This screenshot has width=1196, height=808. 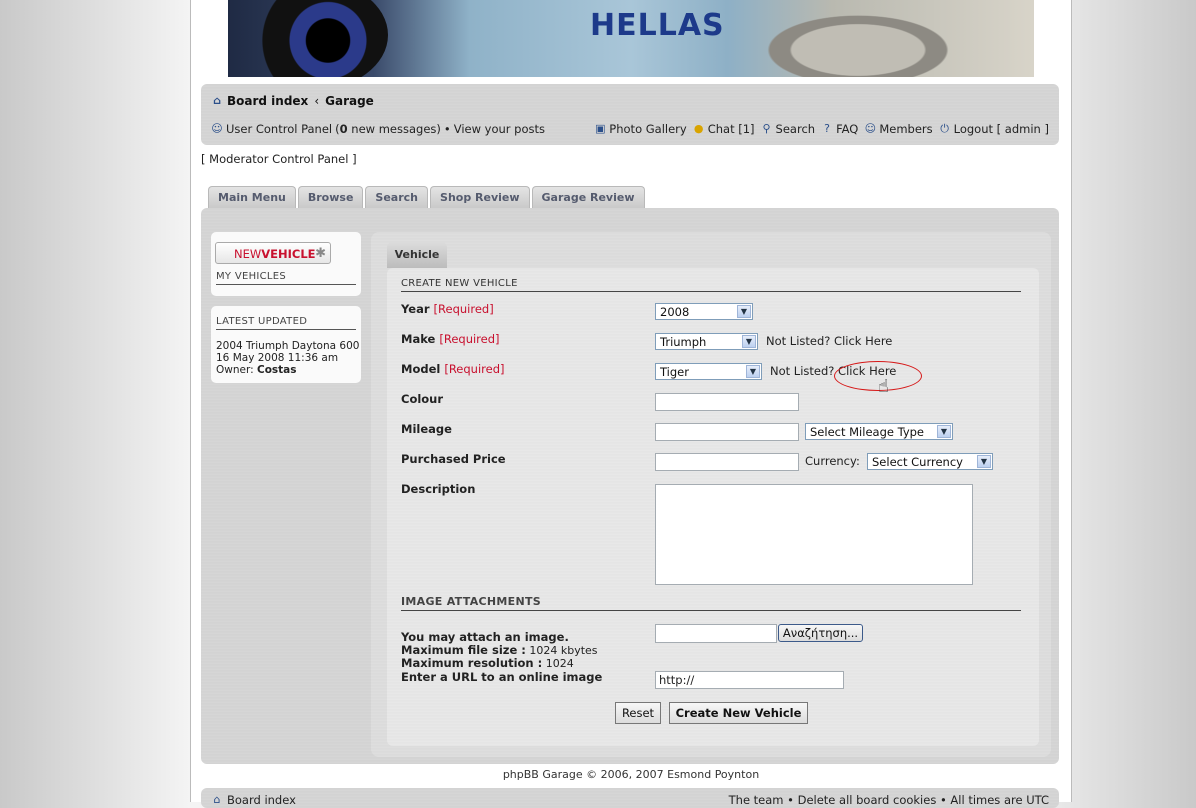 I want to click on view-posts-link: View your posts, so click(x=499, y=129).